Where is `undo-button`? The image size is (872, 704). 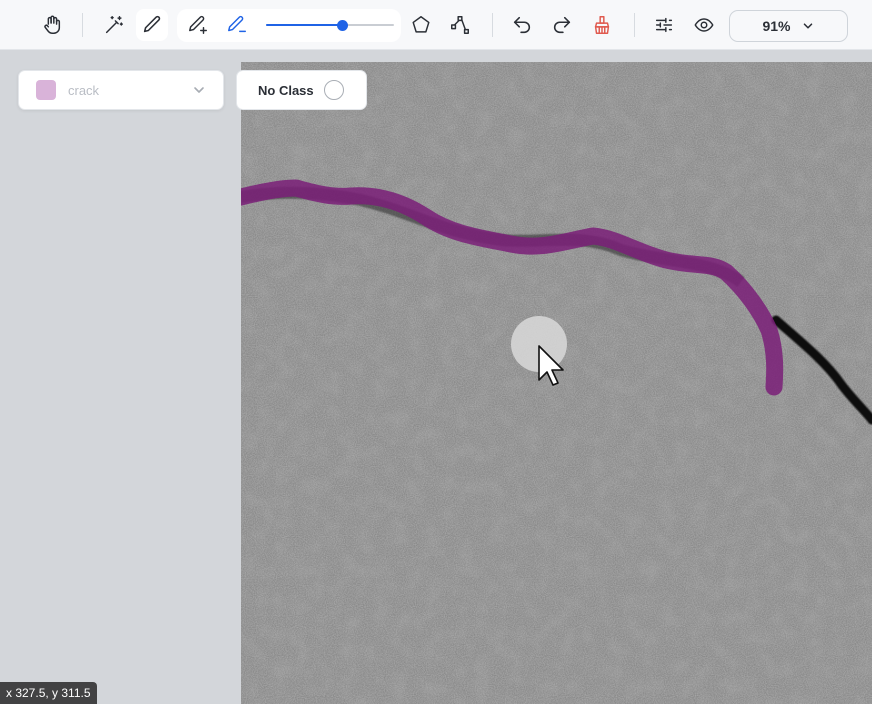 undo-button is located at coordinates (522, 25).